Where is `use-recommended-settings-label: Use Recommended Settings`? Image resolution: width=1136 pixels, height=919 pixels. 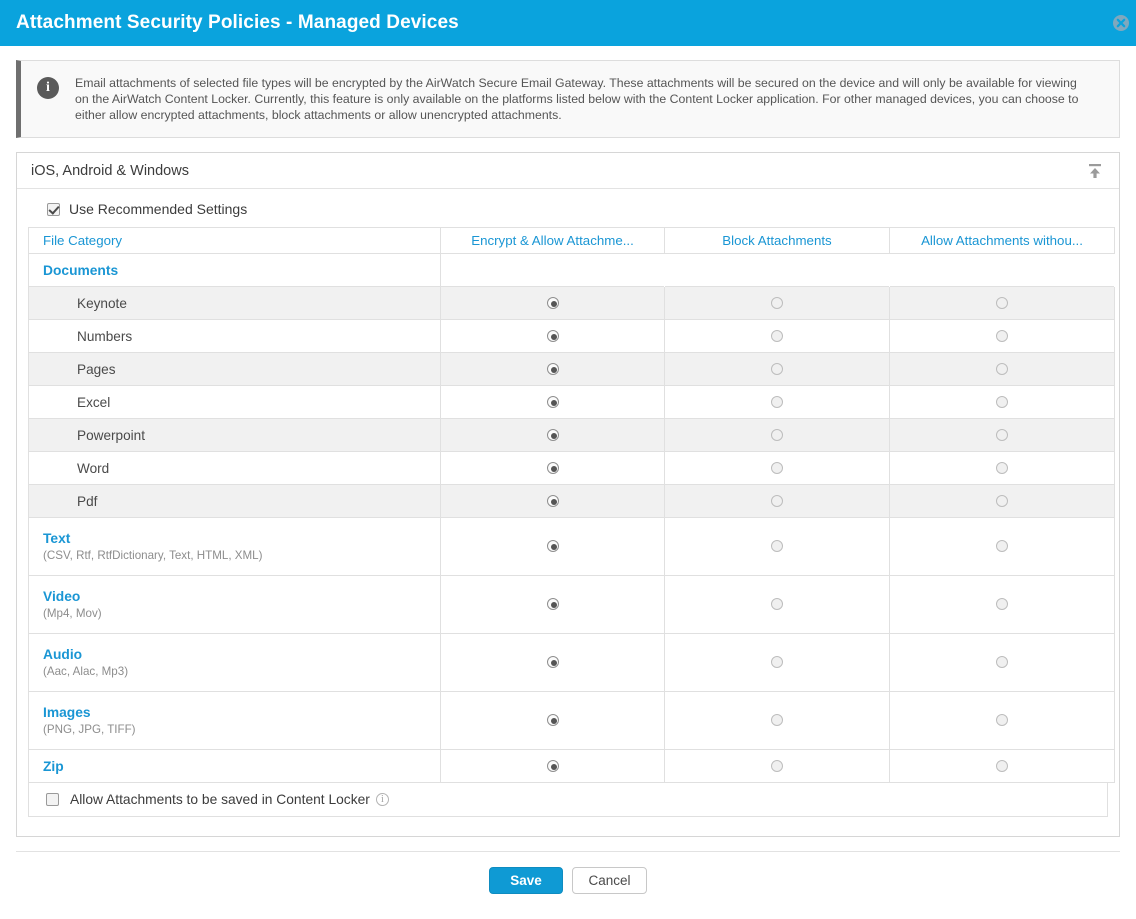
use-recommended-settings-label: Use Recommended Settings is located at coordinates (158, 209).